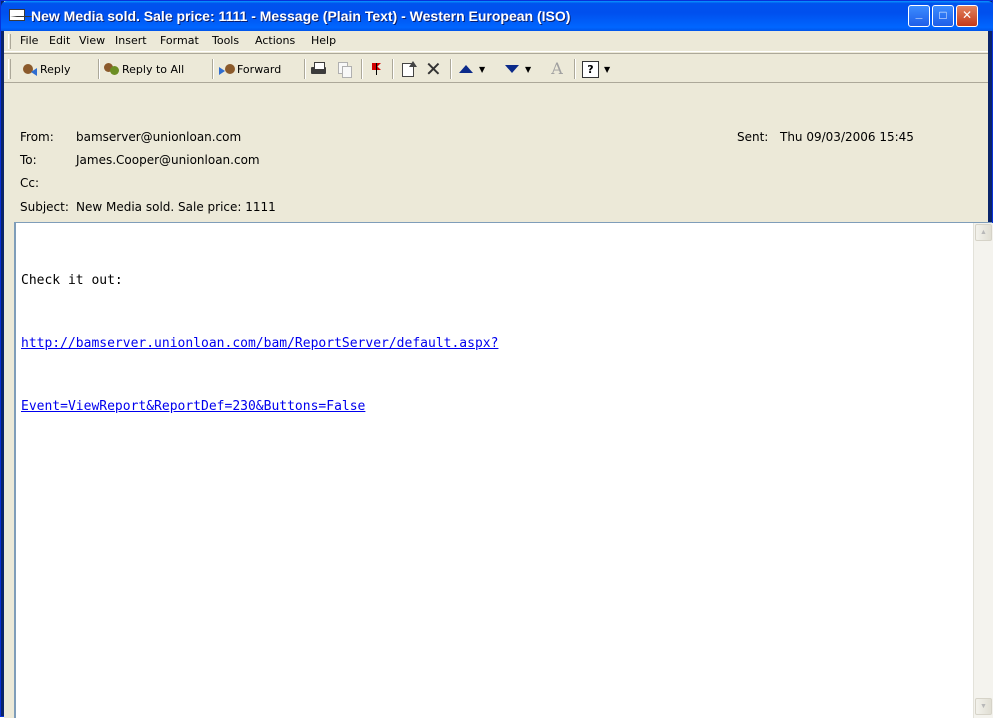 The image size is (993, 718). I want to click on next-item-button: ▼, so click(517, 69).